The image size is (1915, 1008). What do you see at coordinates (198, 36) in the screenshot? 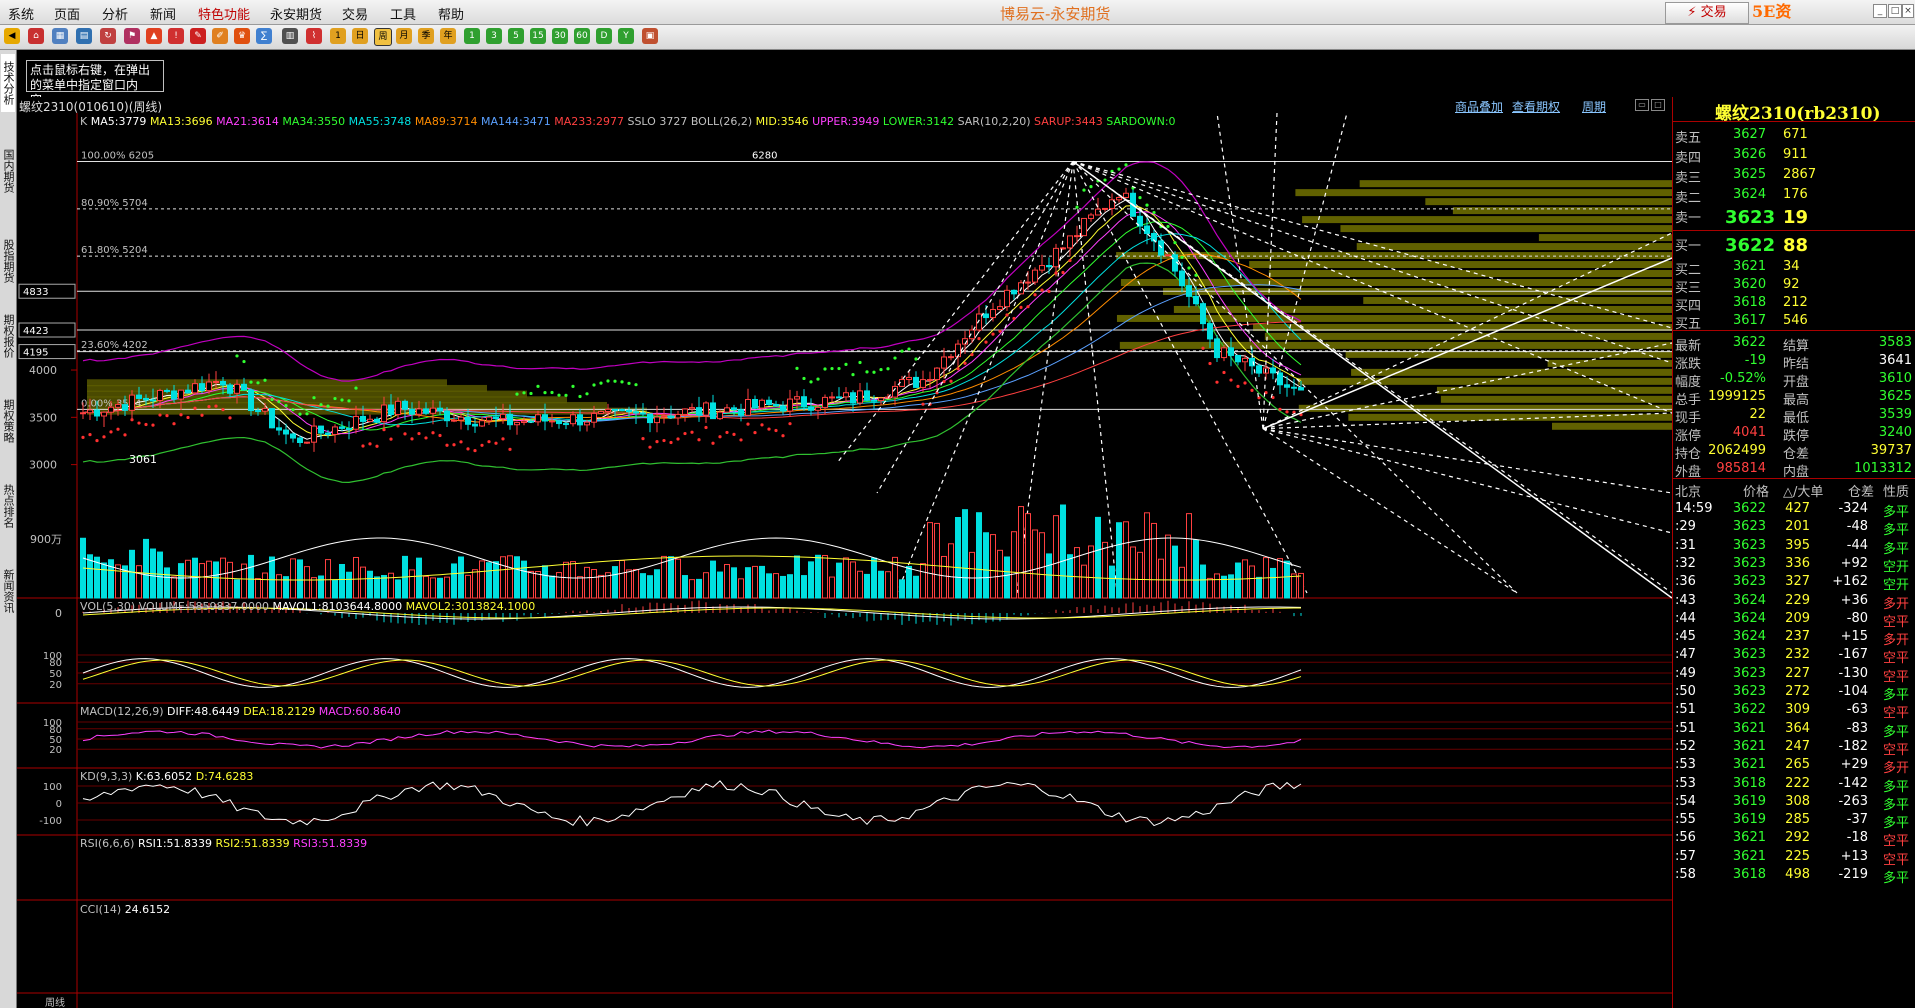
I see `pen-icon: ✎` at bounding box center [198, 36].